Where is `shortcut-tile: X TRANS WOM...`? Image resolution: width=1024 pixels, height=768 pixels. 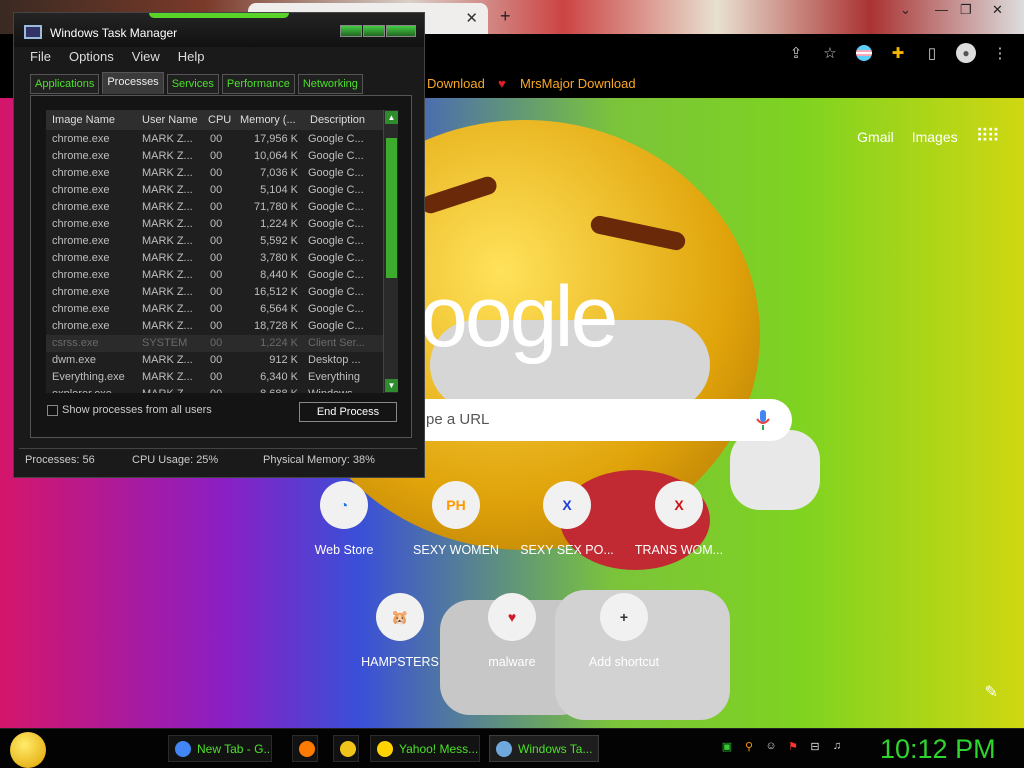
shortcut-tile: X TRANS WOM... is located at coordinates (679, 519).